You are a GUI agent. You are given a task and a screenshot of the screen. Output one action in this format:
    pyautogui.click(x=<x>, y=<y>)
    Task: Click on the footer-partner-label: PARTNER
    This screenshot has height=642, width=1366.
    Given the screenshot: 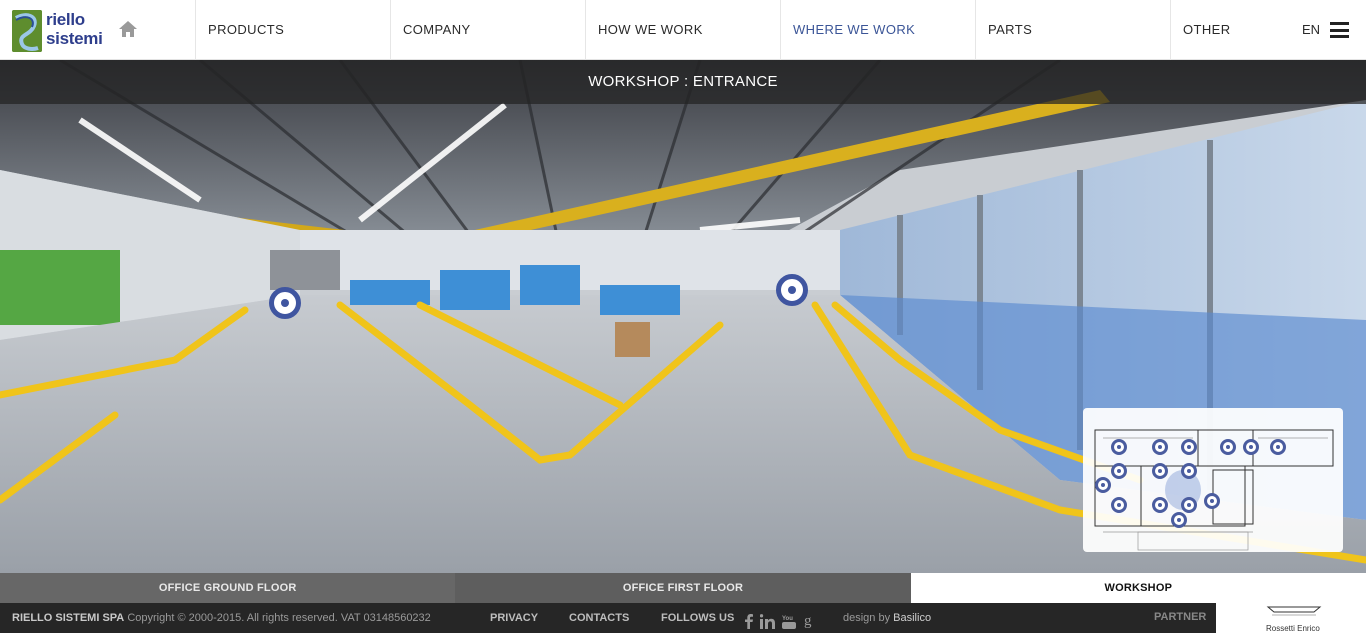 What is the action you would take?
    pyautogui.click(x=1180, y=617)
    